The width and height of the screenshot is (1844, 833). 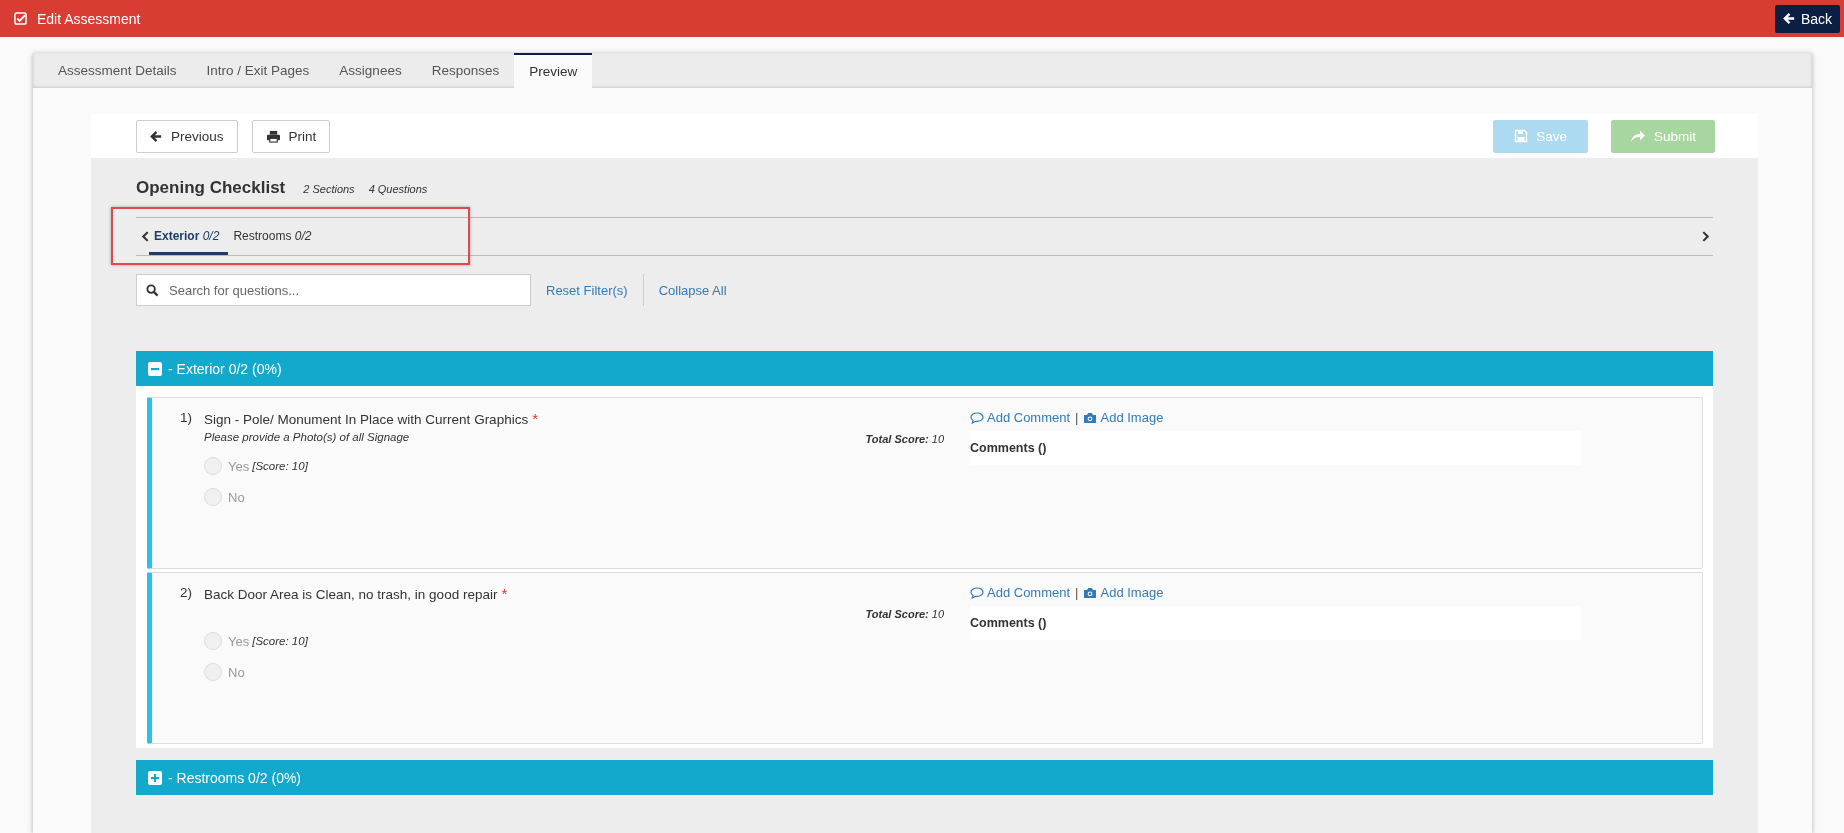 I want to click on back-button: Back, so click(x=1807, y=18).